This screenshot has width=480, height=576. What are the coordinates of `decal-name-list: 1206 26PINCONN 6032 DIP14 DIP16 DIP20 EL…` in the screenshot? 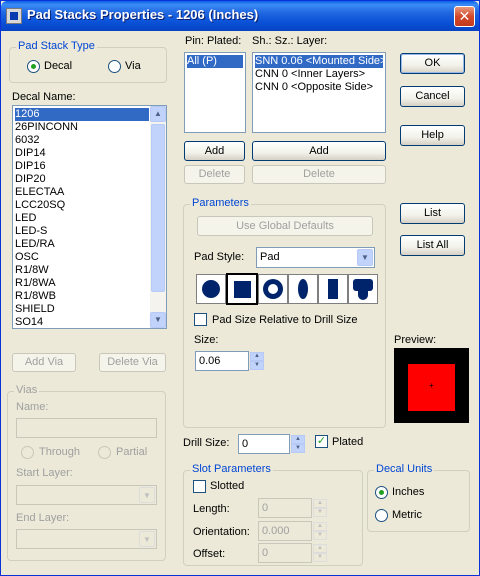 It's located at (89, 217).